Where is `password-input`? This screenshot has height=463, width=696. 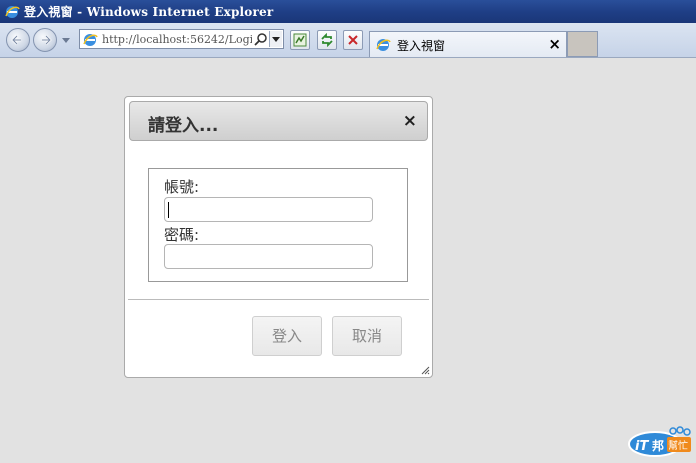 password-input is located at coordinates (268, 256).